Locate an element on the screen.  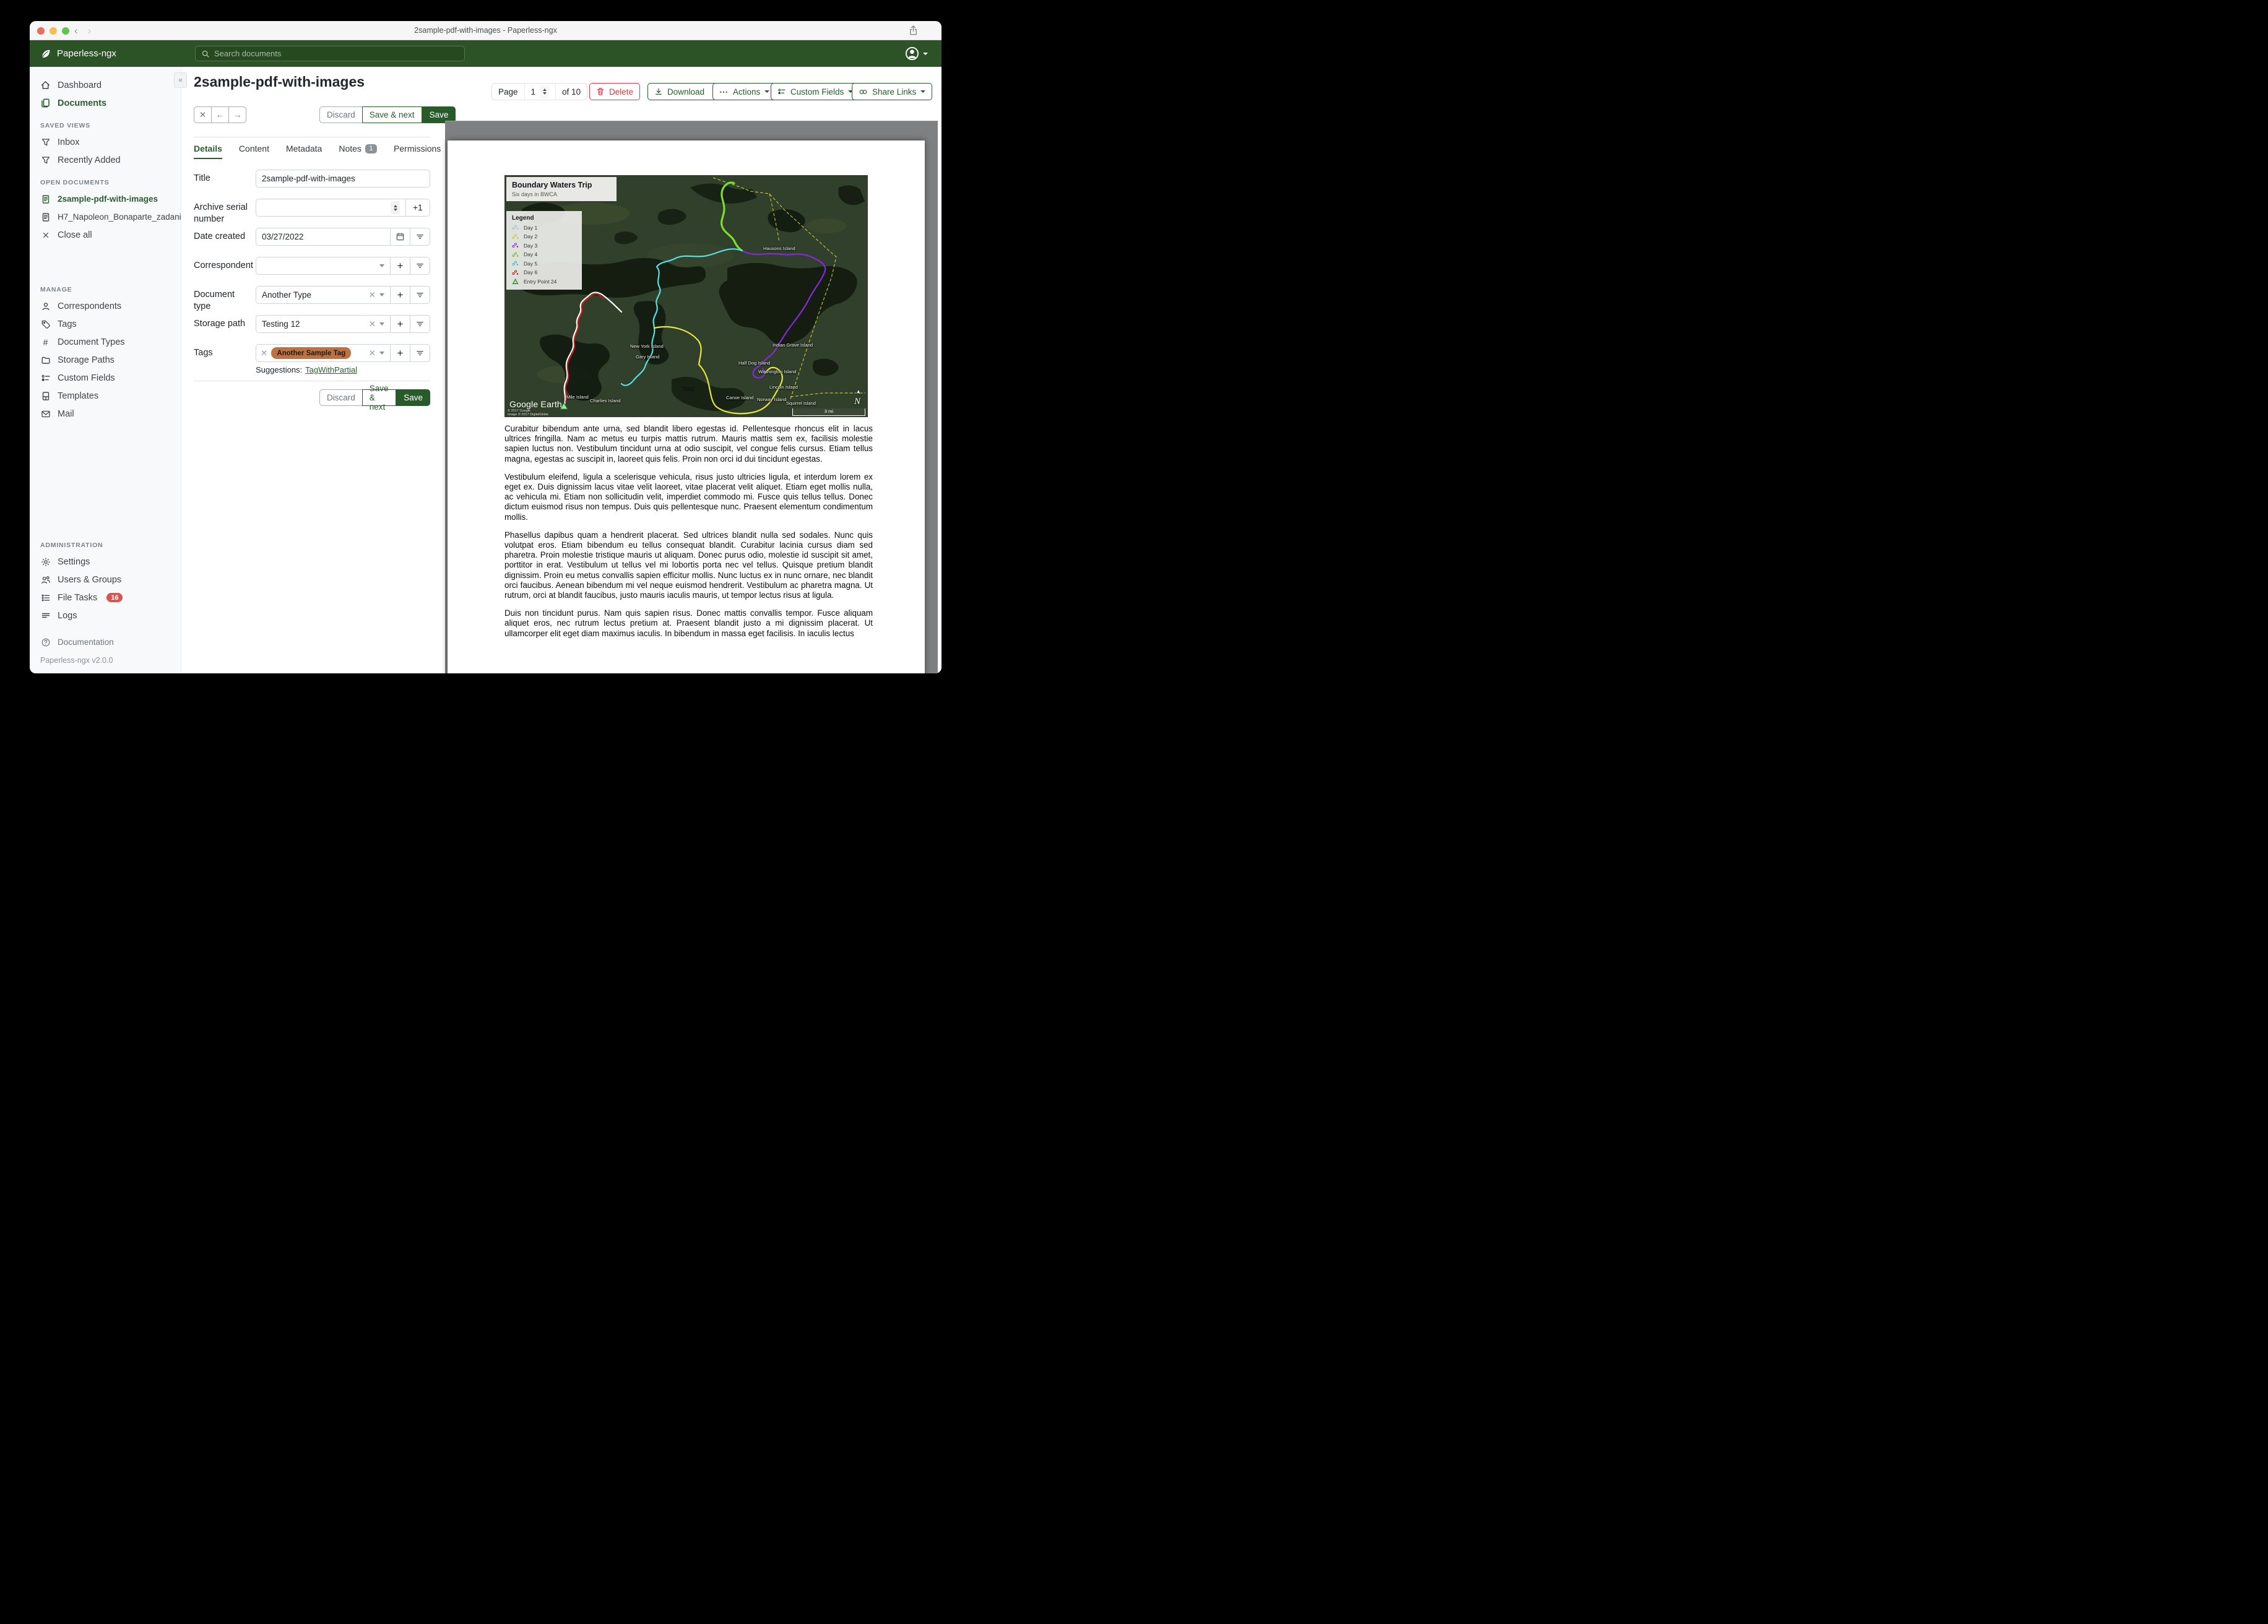
close-window-button is located at coordinates (41, 31).